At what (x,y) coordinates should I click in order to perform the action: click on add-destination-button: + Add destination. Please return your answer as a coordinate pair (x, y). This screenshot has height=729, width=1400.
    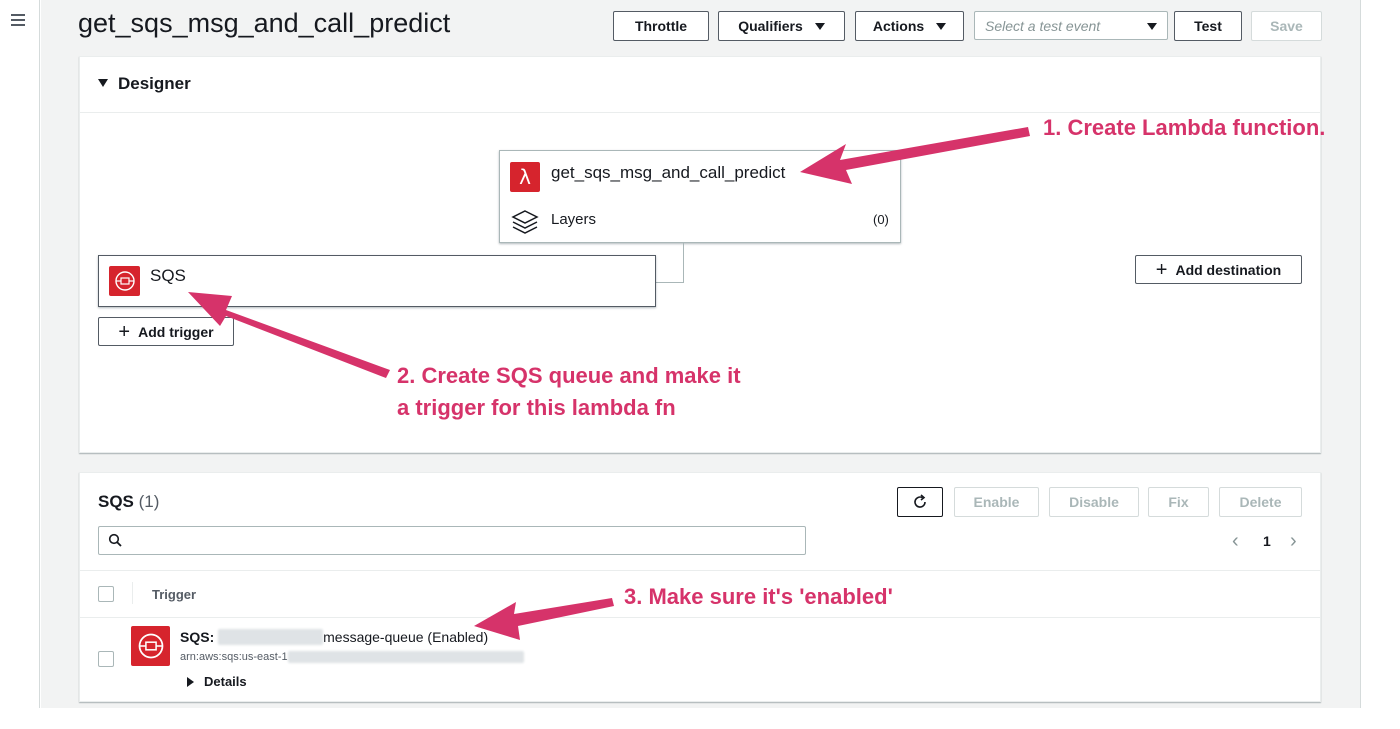
    Looking at the image, I should click on (1218, 269).